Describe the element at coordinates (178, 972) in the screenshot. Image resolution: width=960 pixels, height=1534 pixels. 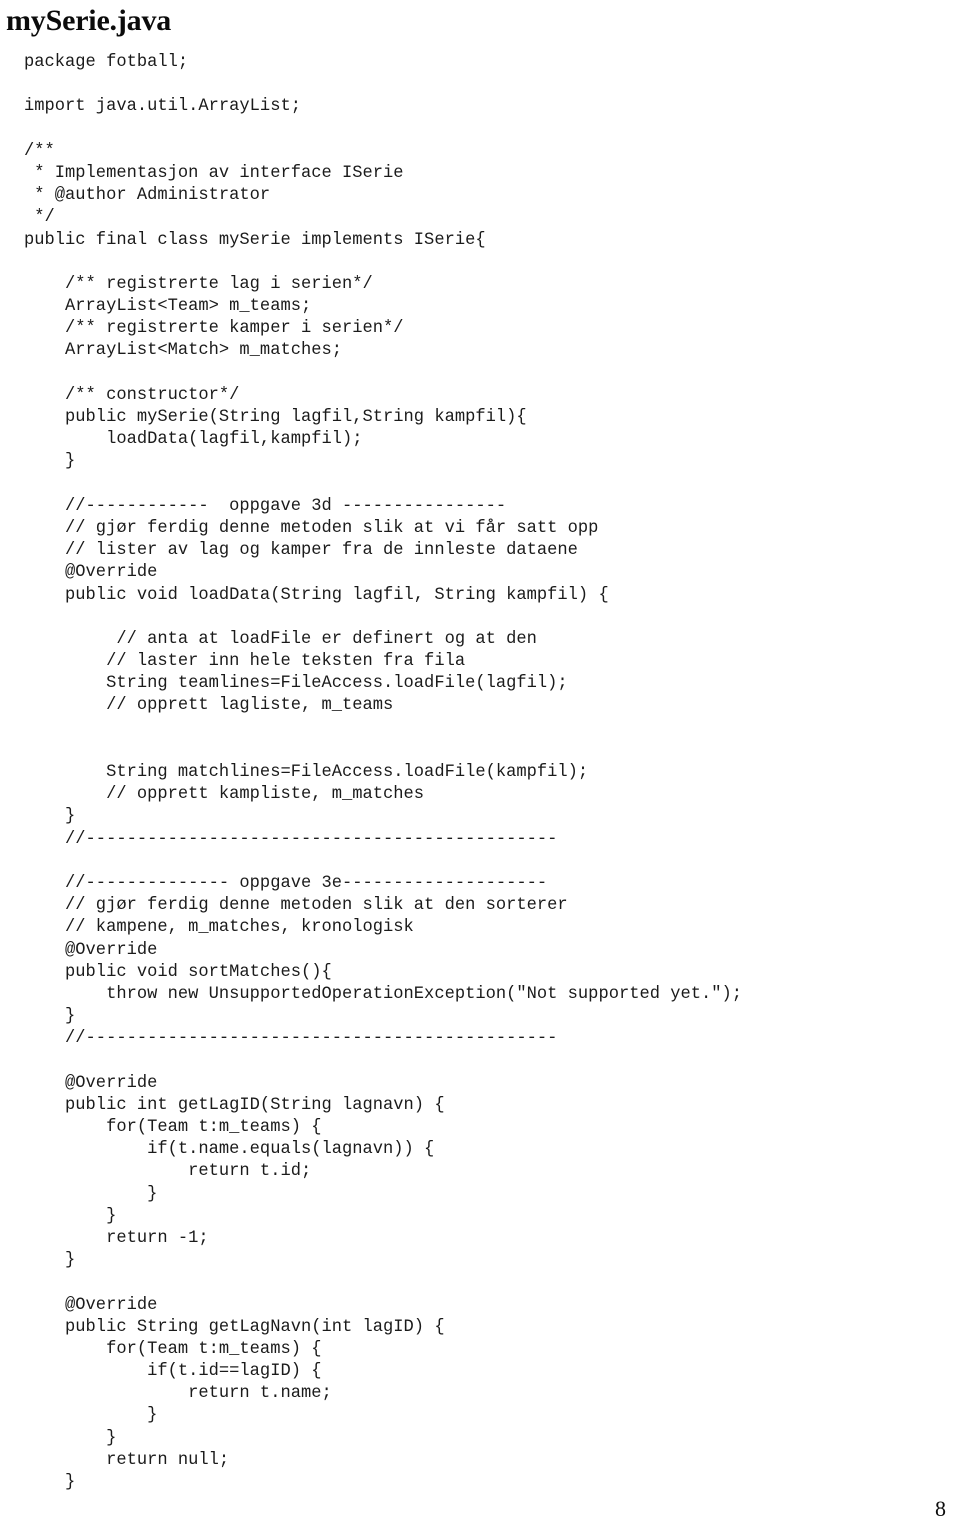
I see `code-line: public void sortMatches(){` at that location.